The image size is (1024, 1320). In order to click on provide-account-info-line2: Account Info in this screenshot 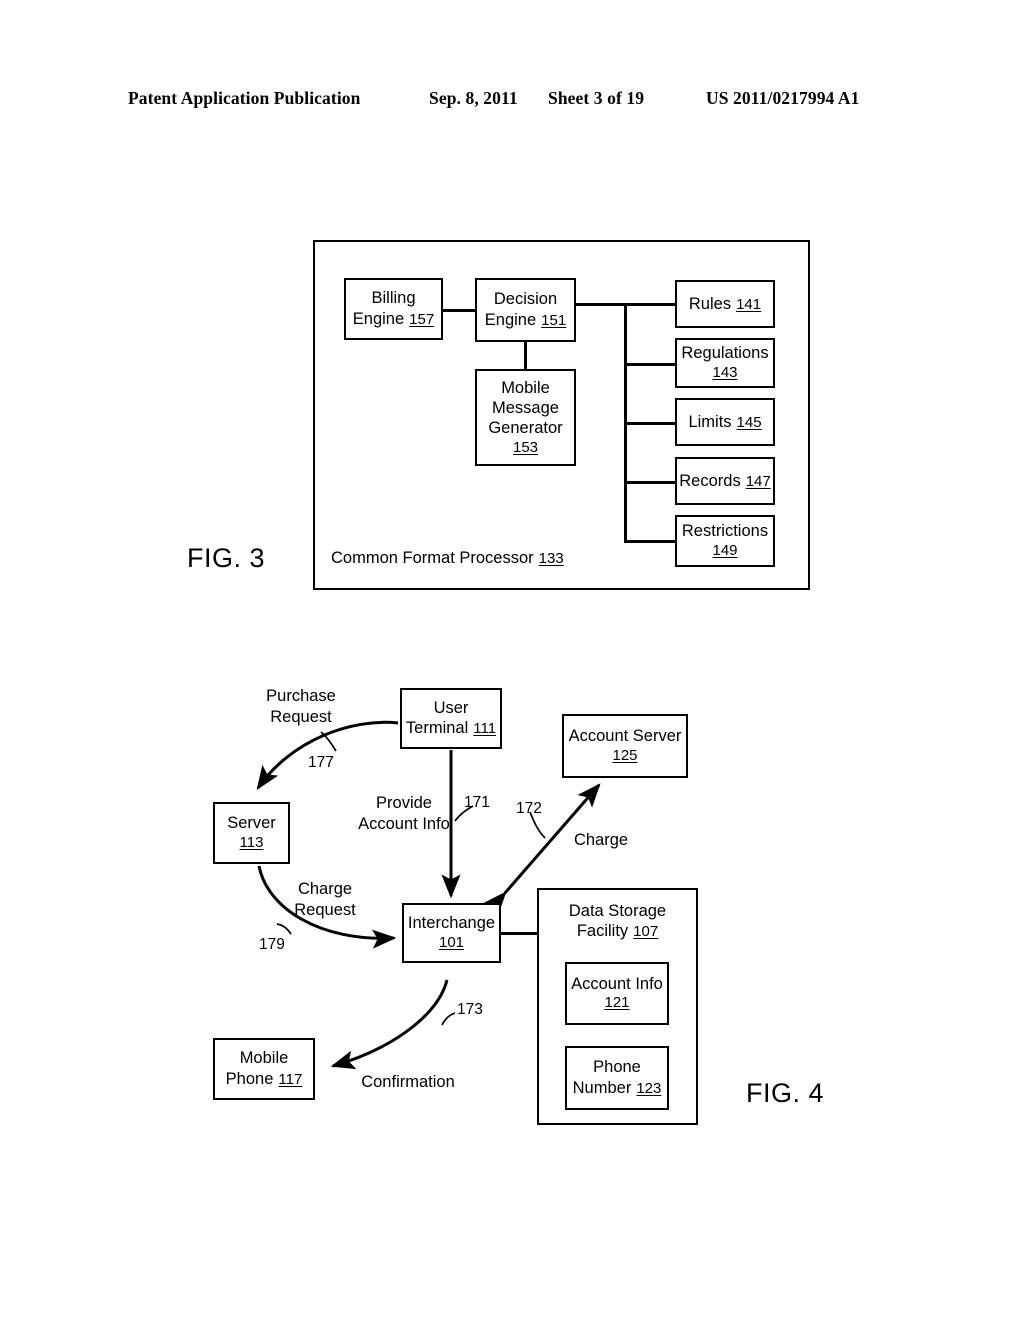, I will do `click(404, 824)`.